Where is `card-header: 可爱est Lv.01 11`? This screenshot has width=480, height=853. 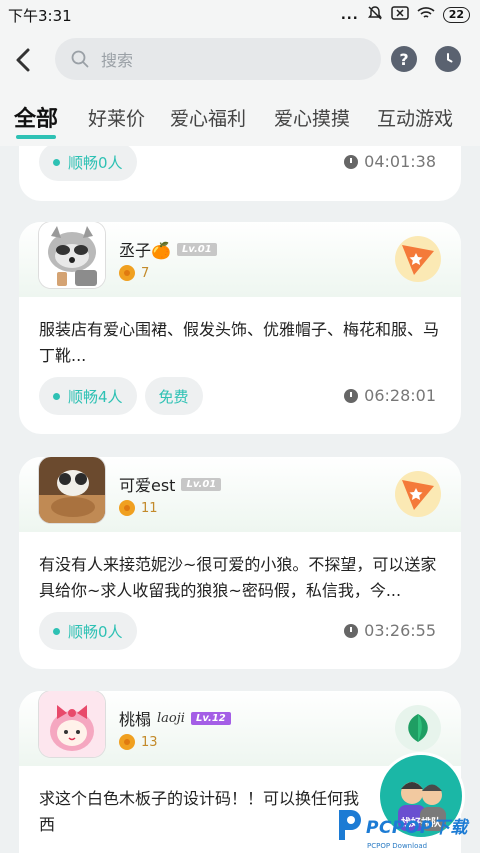 card-header: 可爱est Lv.01 11 is located at coordinates (240, 494).